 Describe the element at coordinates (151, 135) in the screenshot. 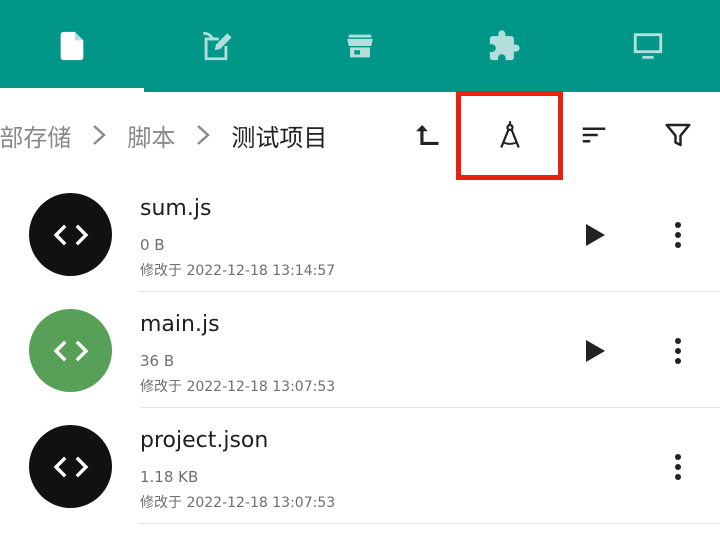

I see `breadcrumb-item-scripts: 脚本` at that location.